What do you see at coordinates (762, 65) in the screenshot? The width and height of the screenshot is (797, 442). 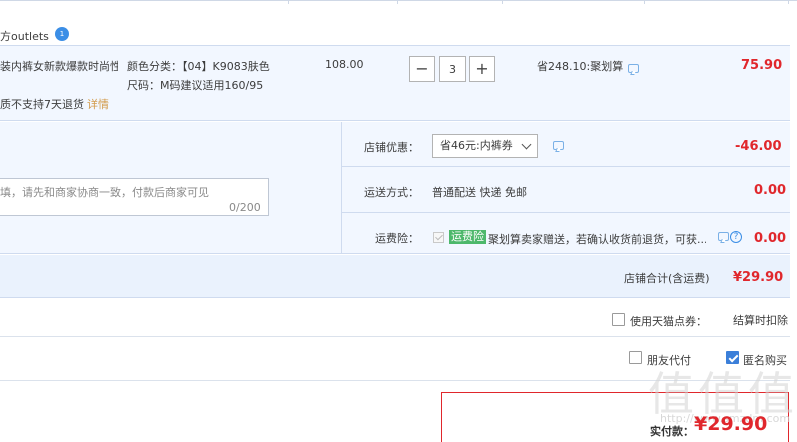 I see `item-total-price: 75.90` at bounding box center [762, 65].